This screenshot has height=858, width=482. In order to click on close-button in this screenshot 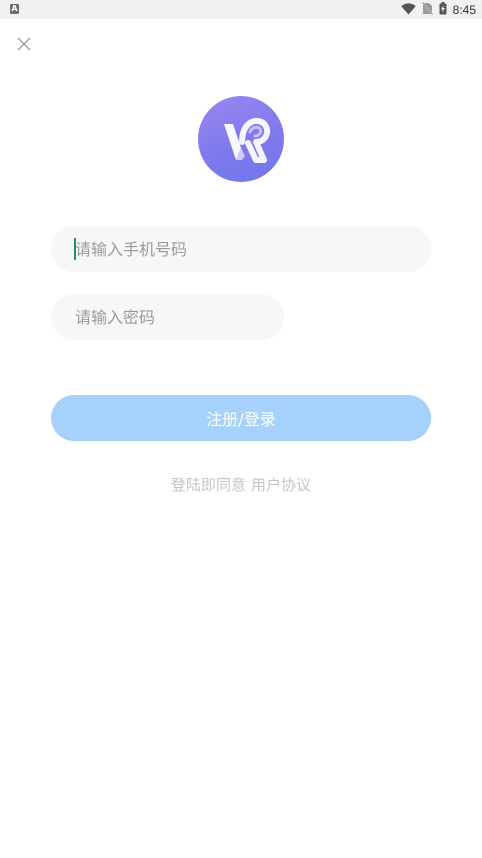, I will do `click(24, 44)`.